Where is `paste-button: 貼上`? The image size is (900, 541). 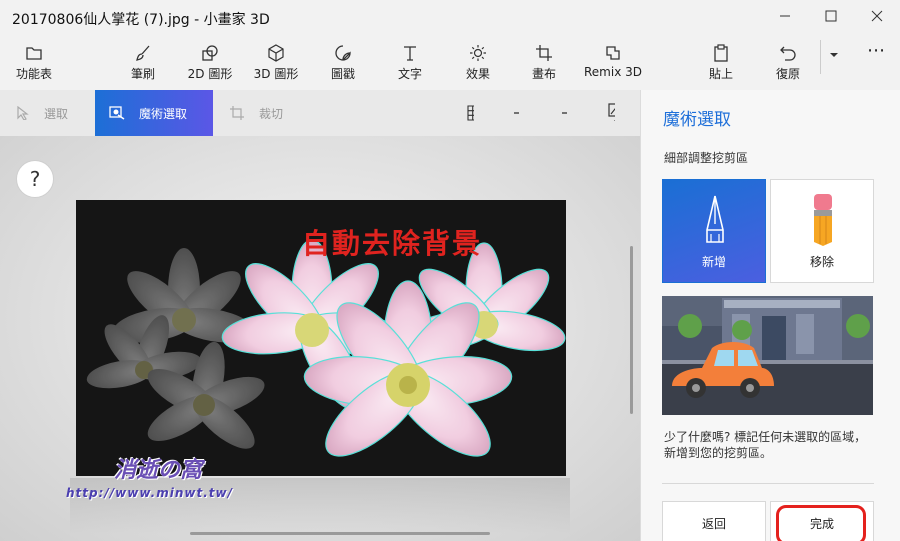 paste-button: 貼上 is located at coordinates (721, 63).